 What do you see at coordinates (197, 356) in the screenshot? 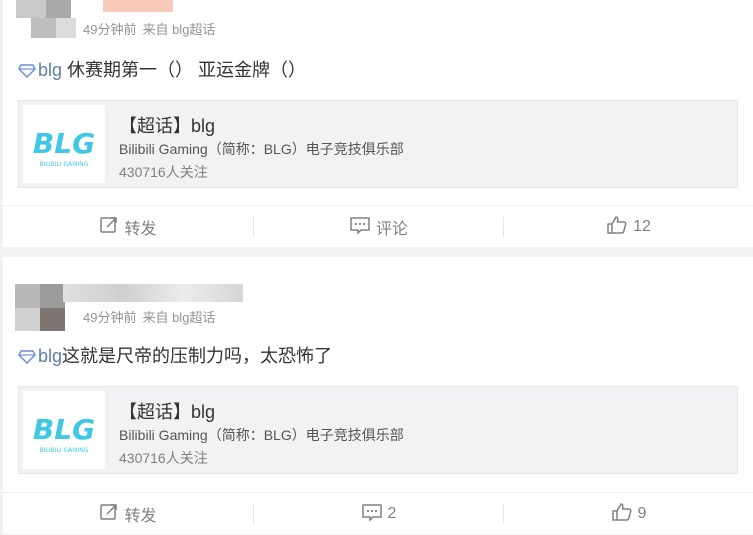
I see `post-text: 这就是尺帝的压制力吗，太恐怖了` at bounding box center [197, 356].